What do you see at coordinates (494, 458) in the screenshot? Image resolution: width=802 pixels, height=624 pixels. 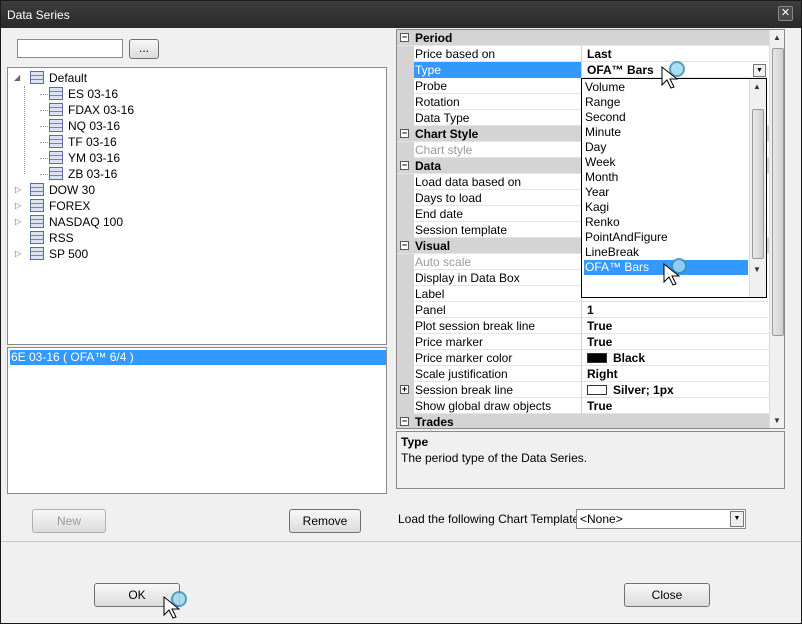 I see `description-text: The period type of the Data Series.` at bounding box center [494, 458].